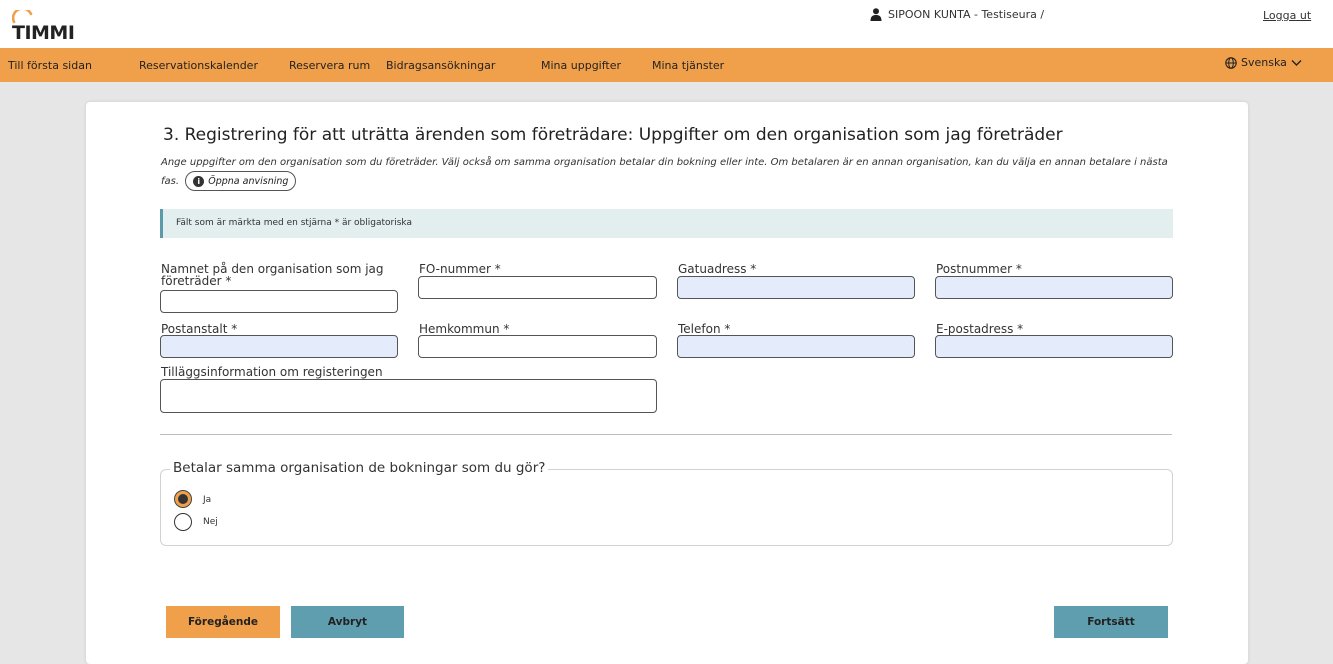 The width and height of the screenshot is (1333, 664). I want to click on language-selector: Svenska, so click(1263, 62).